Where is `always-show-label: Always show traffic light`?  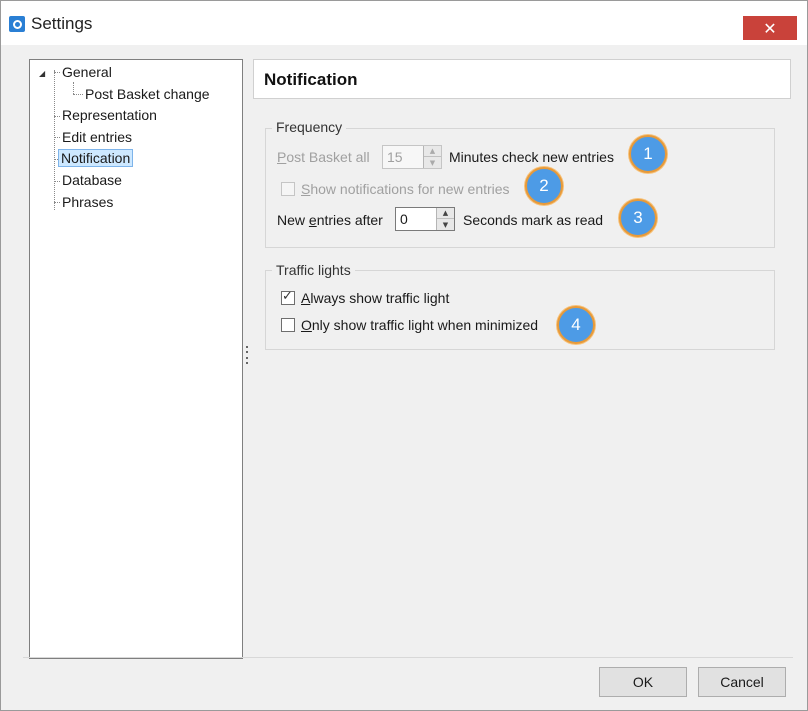 always-show-label: Always show traffic light is located at coordinates (375, 298).